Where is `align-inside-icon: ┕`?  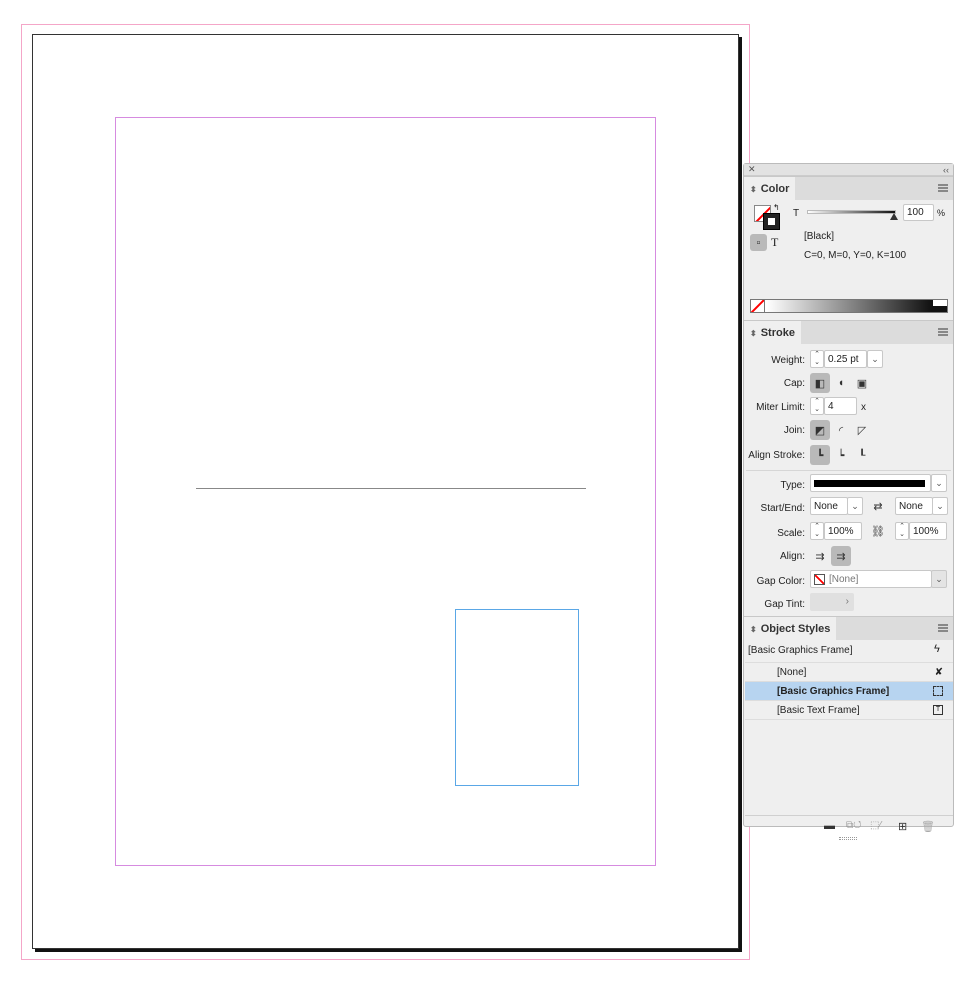 align-inside-icon: ┕ is located at coordinates (841, 455).